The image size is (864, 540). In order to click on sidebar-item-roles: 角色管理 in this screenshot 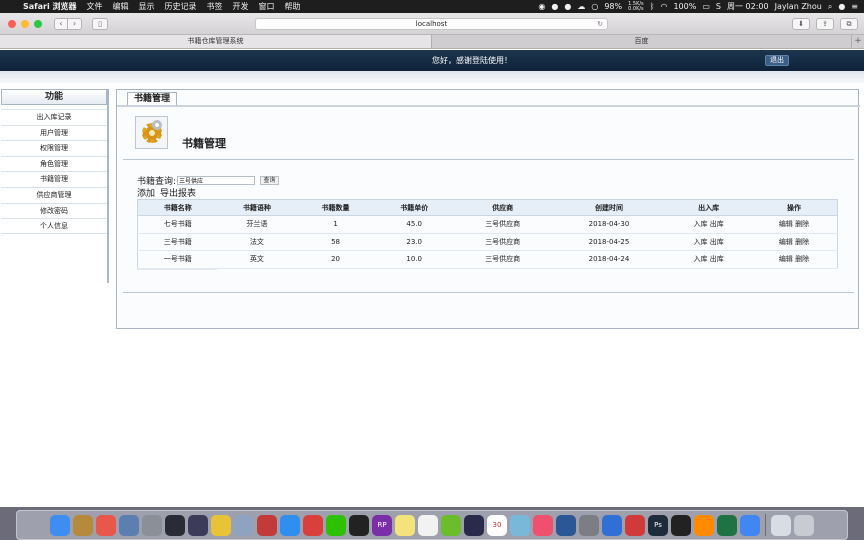, I will do `click(54, 163)`.